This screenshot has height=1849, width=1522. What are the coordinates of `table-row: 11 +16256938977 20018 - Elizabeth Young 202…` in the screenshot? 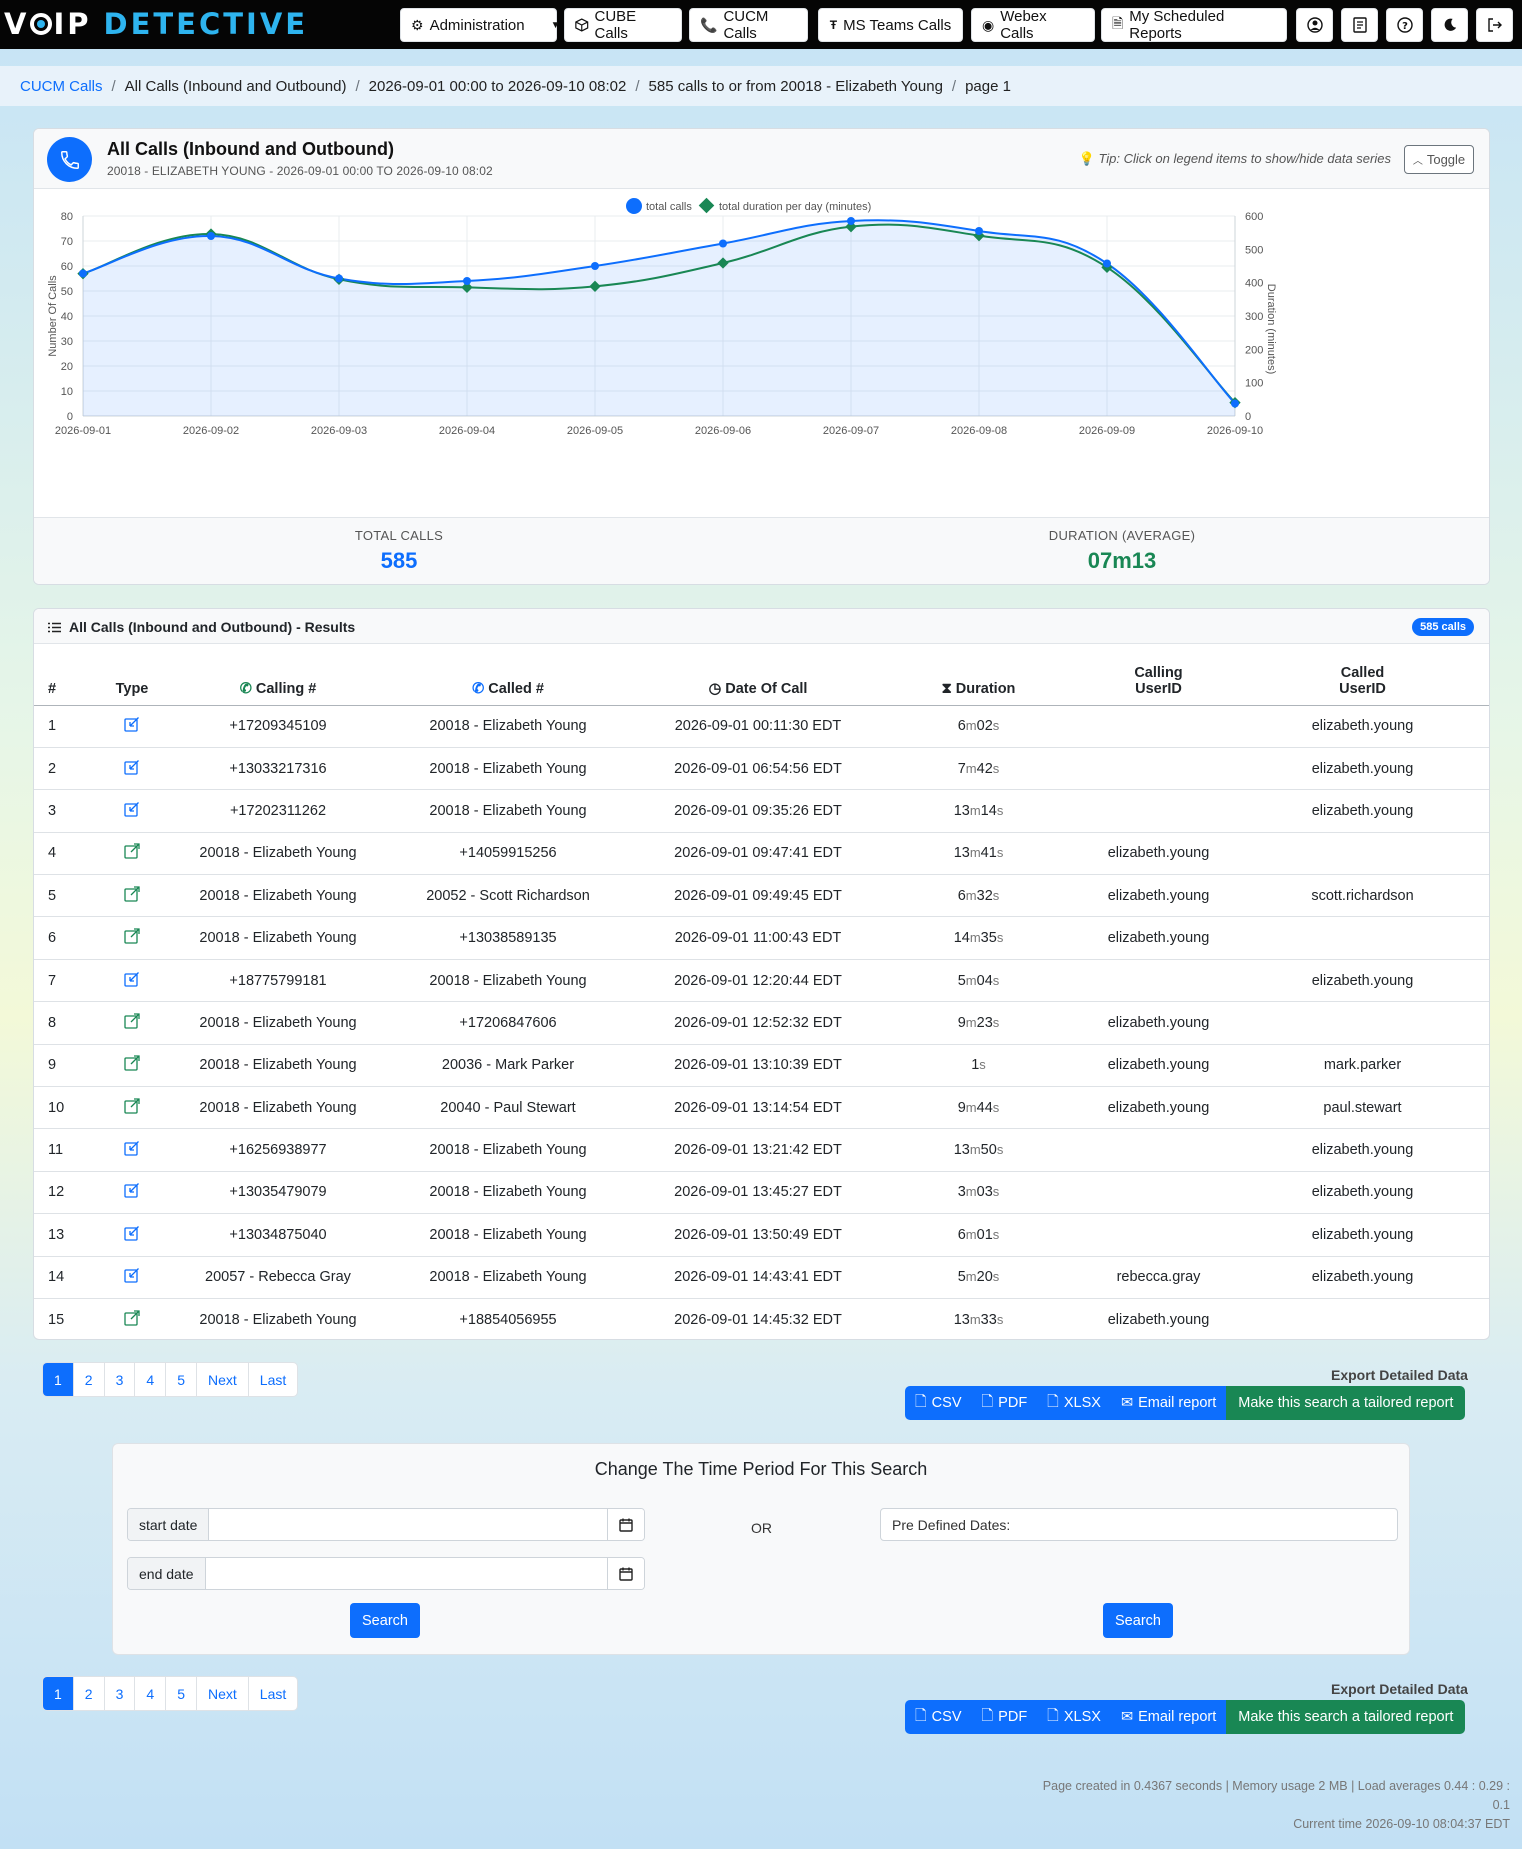 It's located at (761, 1150).